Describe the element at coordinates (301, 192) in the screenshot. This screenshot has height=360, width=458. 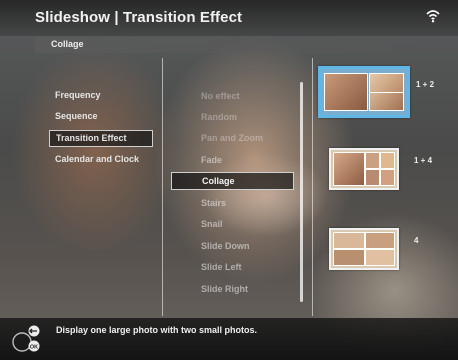
I see `effects-scrollbar` at that location.